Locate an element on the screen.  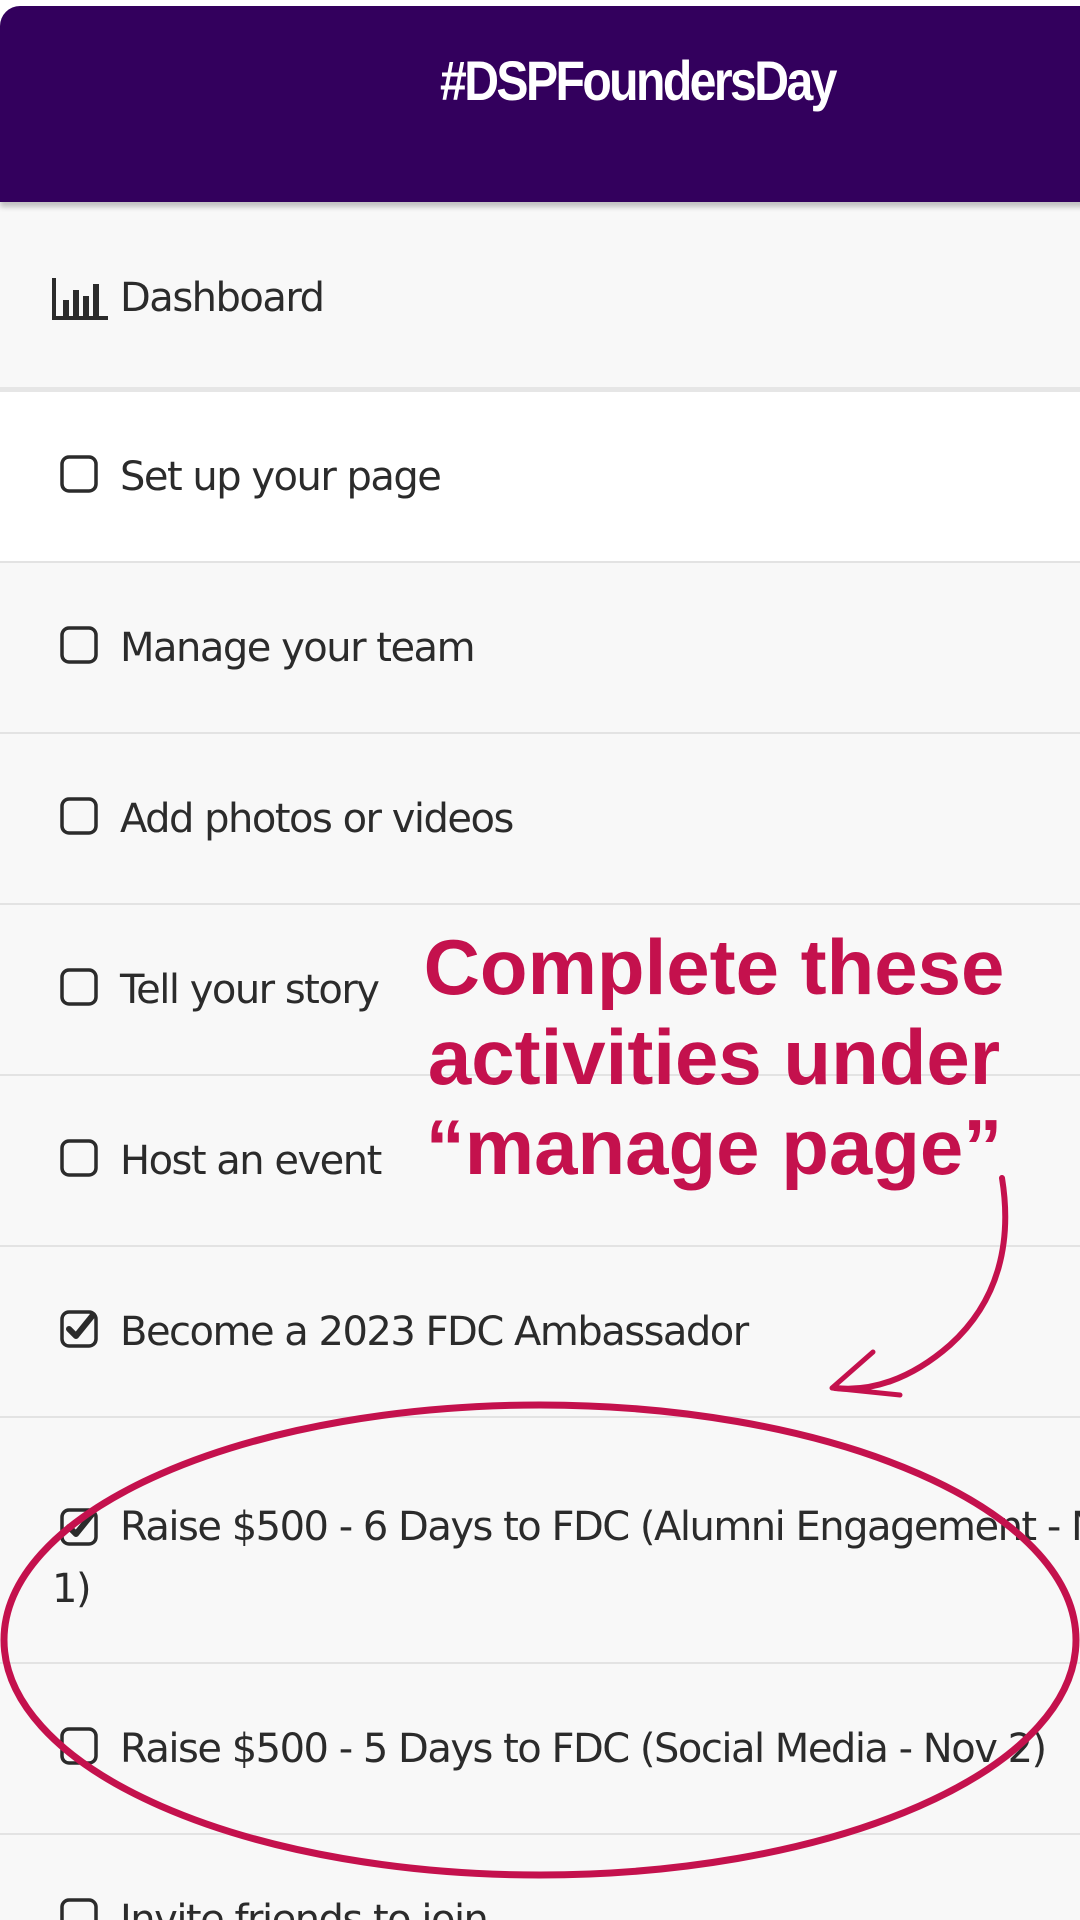
menu-item-label: Host an event is located at coordinates (251, 1160).